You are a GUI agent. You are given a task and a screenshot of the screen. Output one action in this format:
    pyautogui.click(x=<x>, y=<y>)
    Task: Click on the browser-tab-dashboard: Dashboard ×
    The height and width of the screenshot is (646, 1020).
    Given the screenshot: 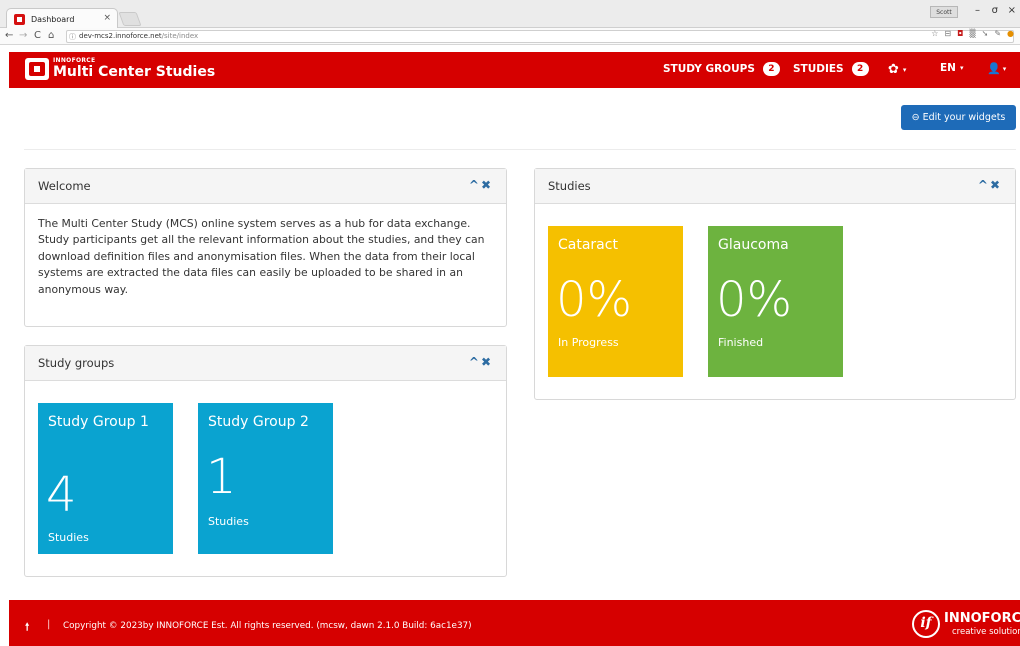 What is the action you would take?
    pyautogui.click(x=62, y=18)
    